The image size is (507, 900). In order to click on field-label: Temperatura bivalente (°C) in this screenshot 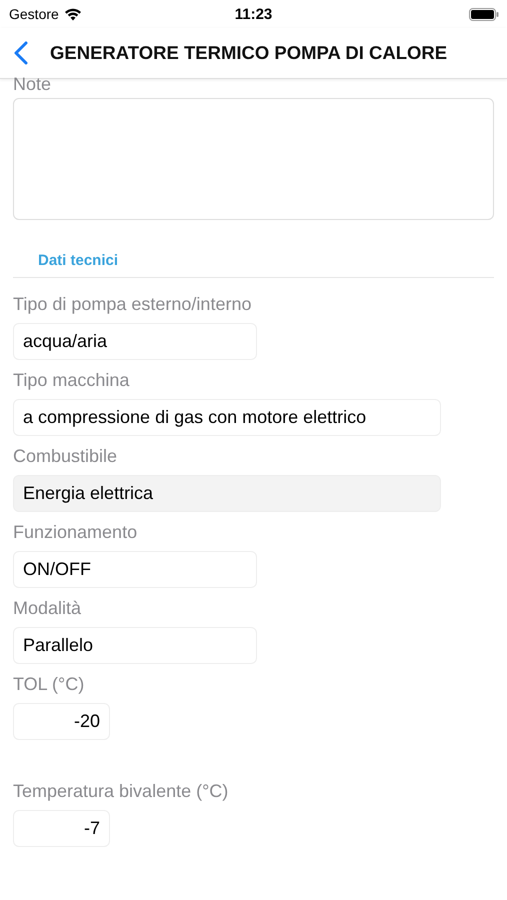, I will do `click(120, 791)`.